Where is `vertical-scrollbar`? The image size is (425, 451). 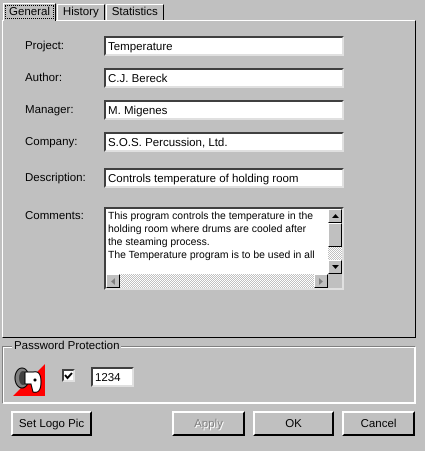 vertical-scrollbar is located at coordinates (335, 241).